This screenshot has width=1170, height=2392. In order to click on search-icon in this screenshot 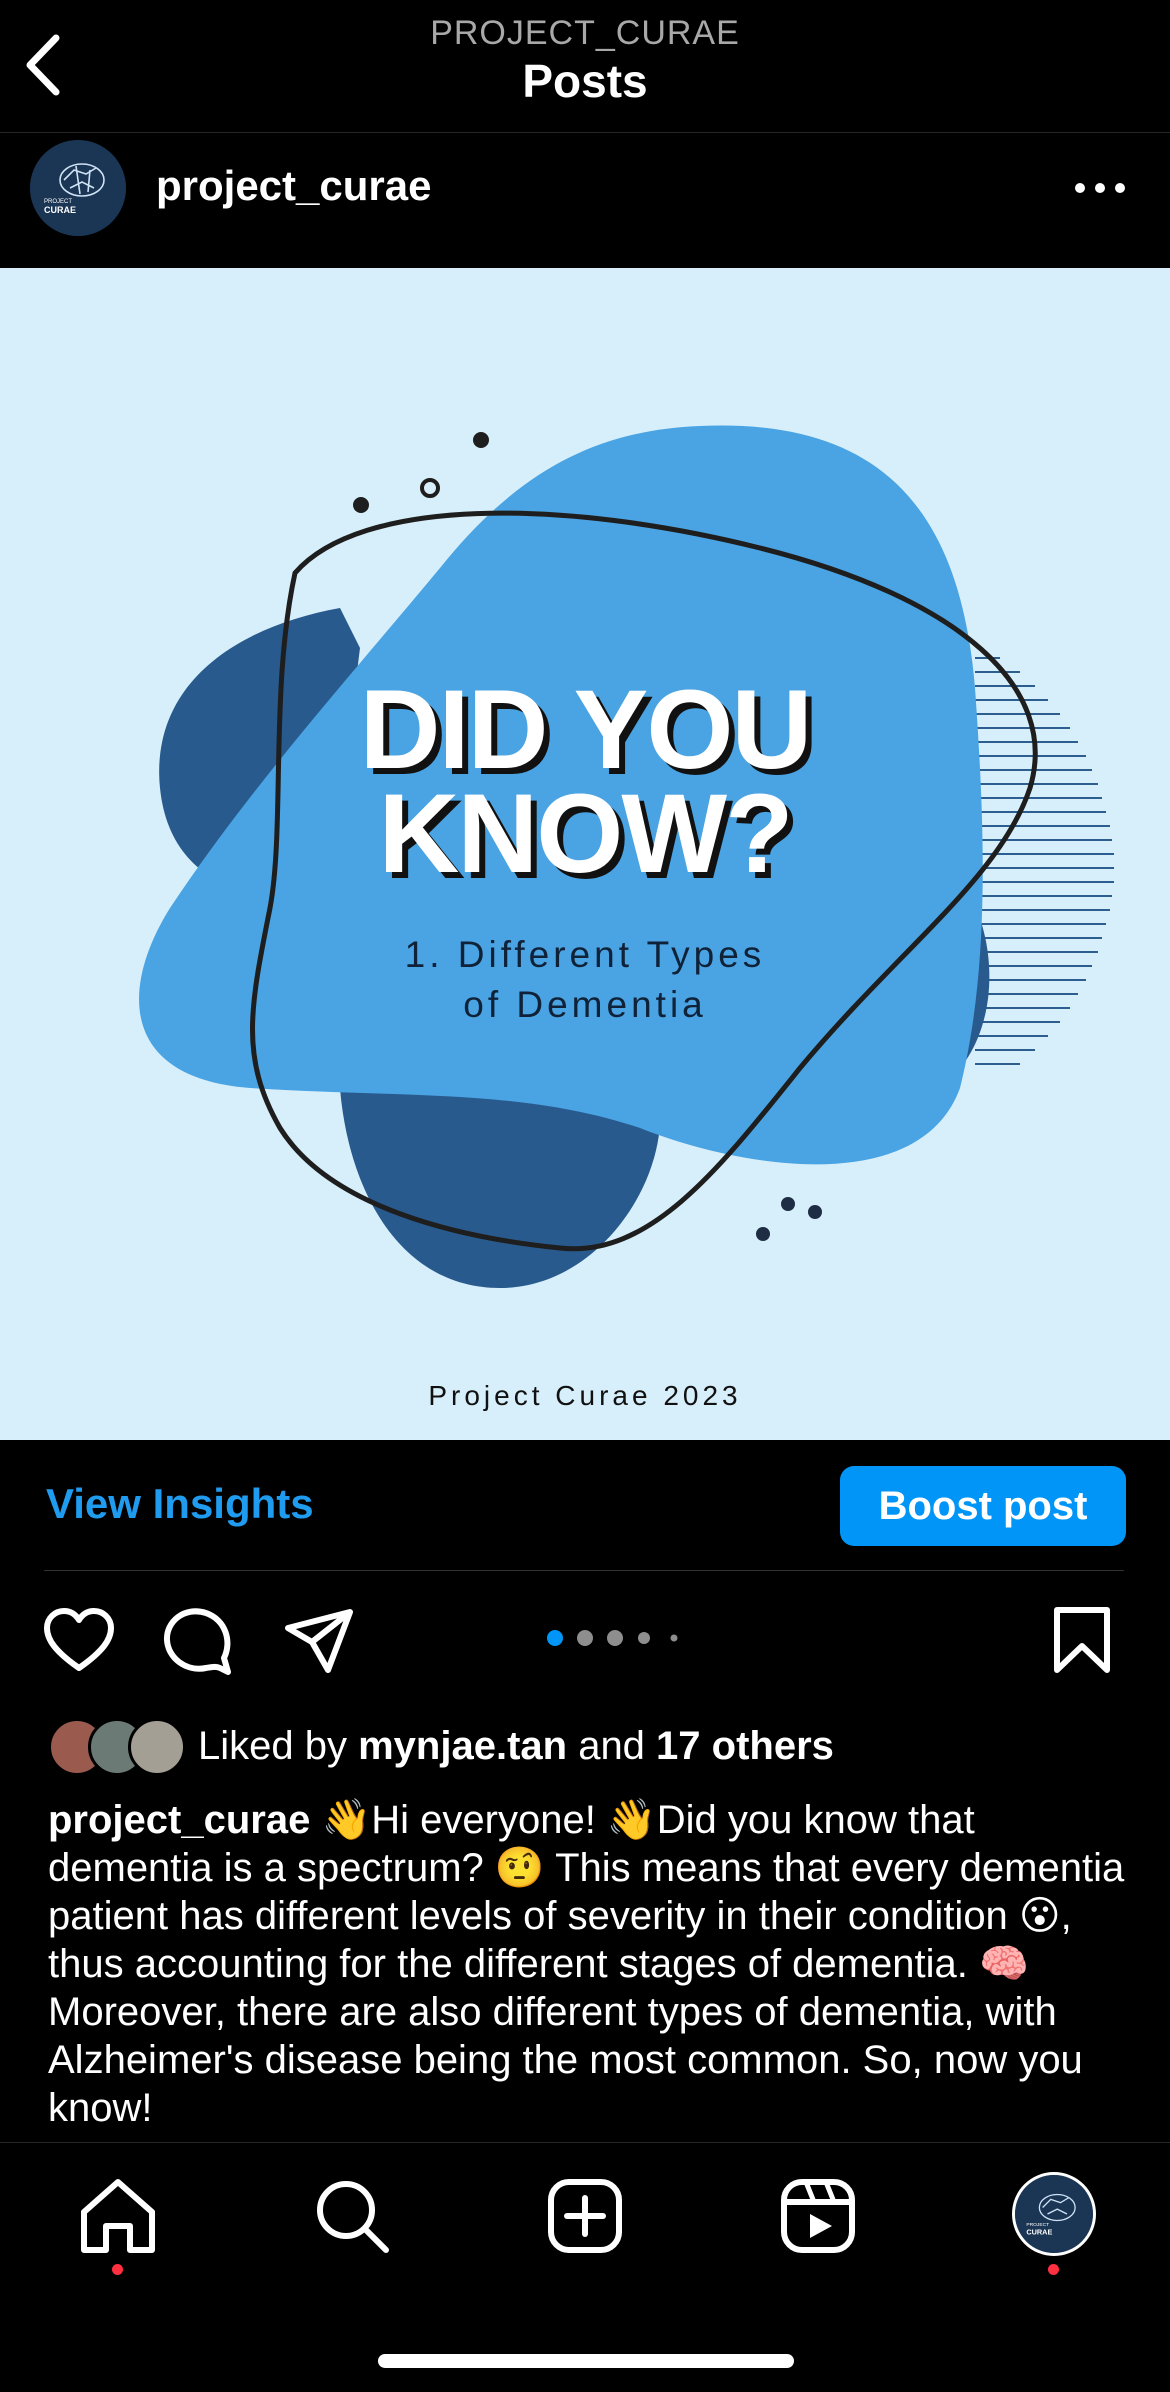, I will do `click(353, 2217)`.